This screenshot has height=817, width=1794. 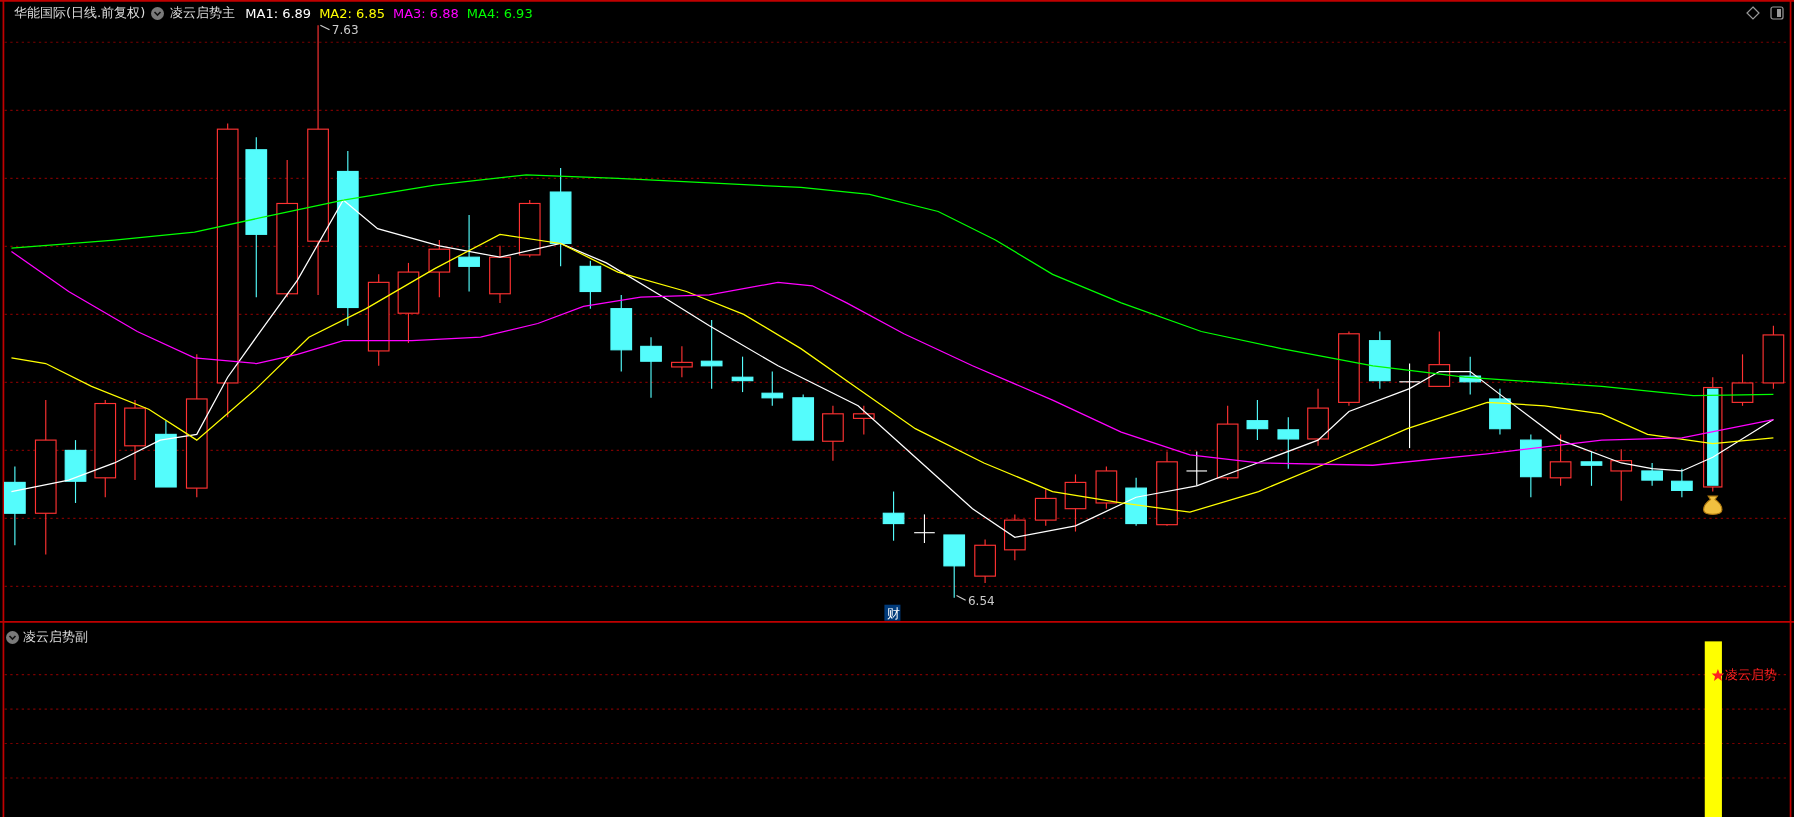 I want to click on star-icon, so click(x=1718, y=674).